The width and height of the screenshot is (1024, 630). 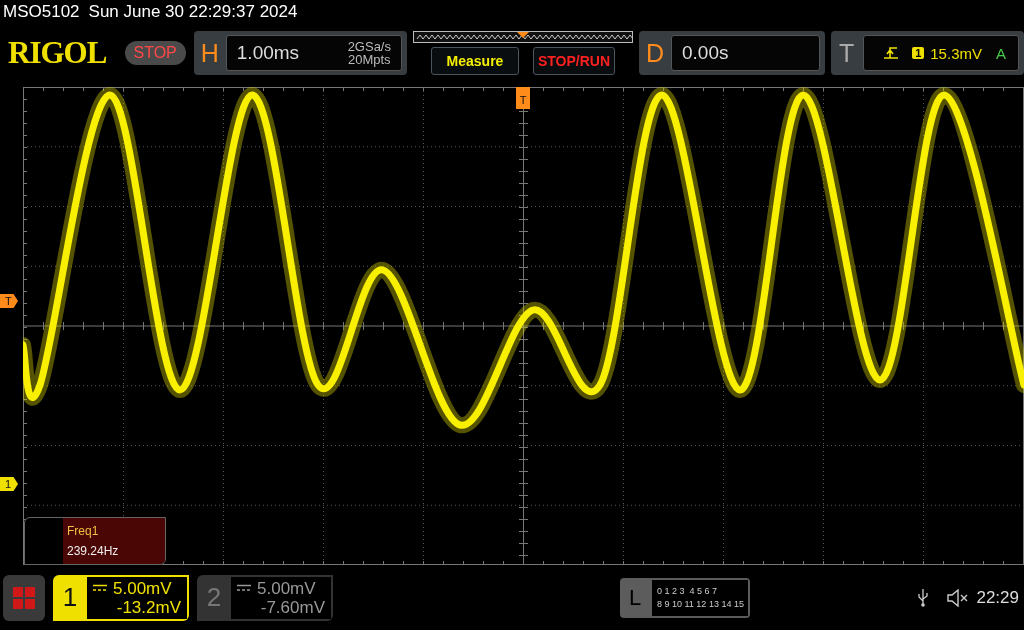 I want to click on date-time: Sun June 30 22:29:37 2024, so click(x=193, y=12).